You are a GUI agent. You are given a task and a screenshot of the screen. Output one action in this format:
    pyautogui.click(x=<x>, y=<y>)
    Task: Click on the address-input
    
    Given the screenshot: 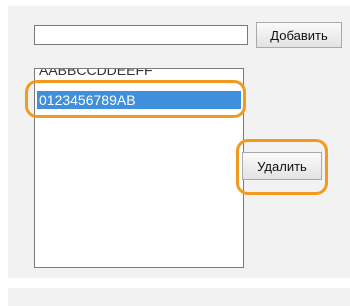 What is the action you would take?
    pyautogui.click(x=141, y=35)
    